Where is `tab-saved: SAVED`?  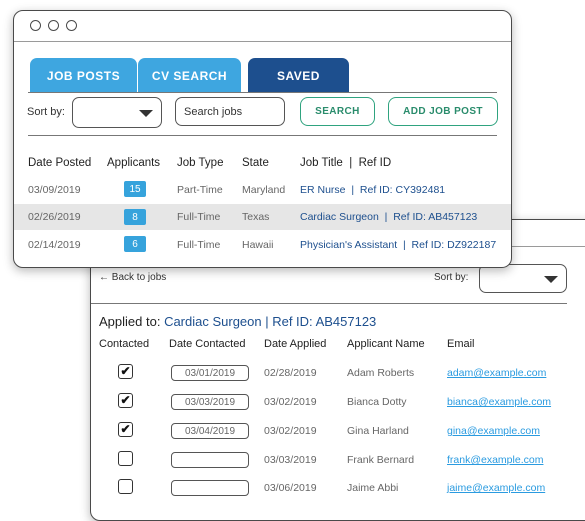
tab-saved: SAVED is located at coordinates (298, 75).